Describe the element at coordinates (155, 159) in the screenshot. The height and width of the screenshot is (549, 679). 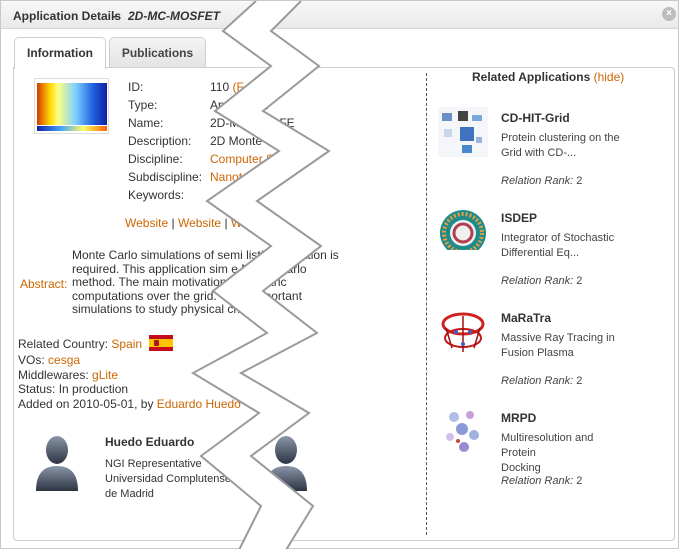
I see `discipline-label: Discipline:` at that location.